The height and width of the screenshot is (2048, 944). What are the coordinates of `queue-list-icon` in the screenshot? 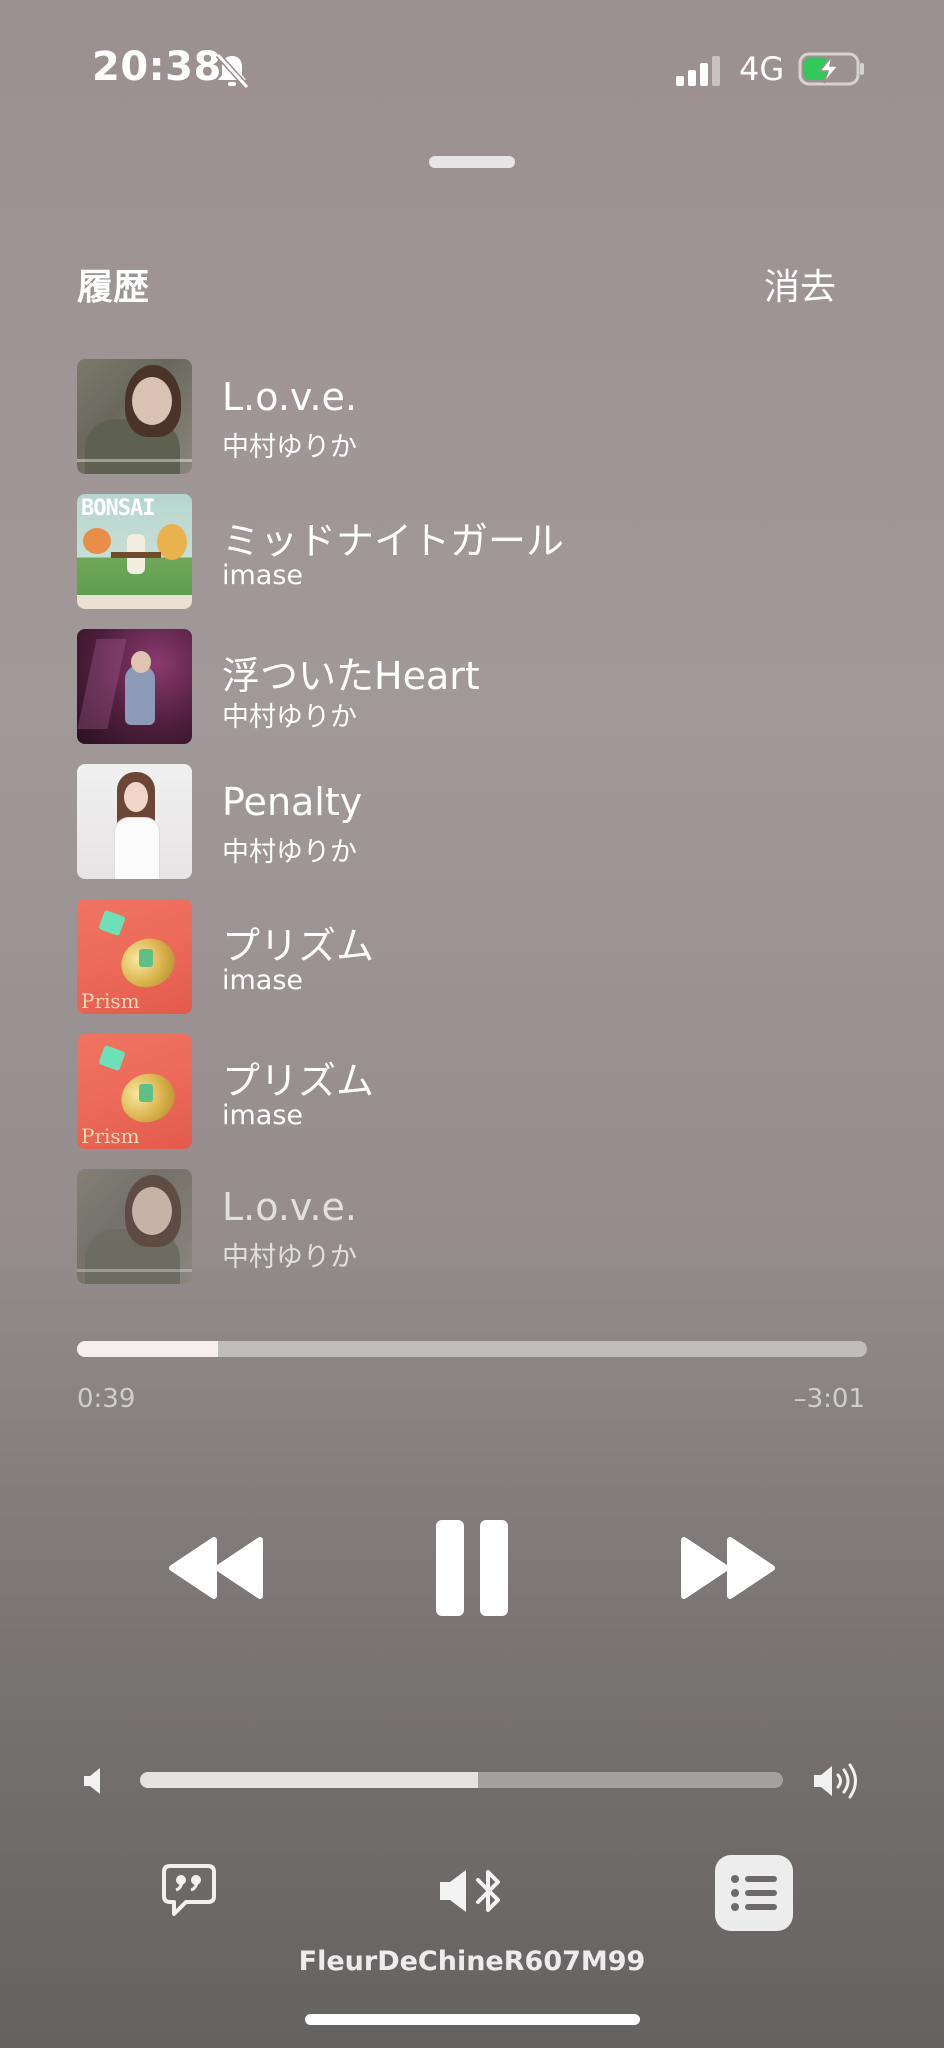 It's located at (754, 1893).